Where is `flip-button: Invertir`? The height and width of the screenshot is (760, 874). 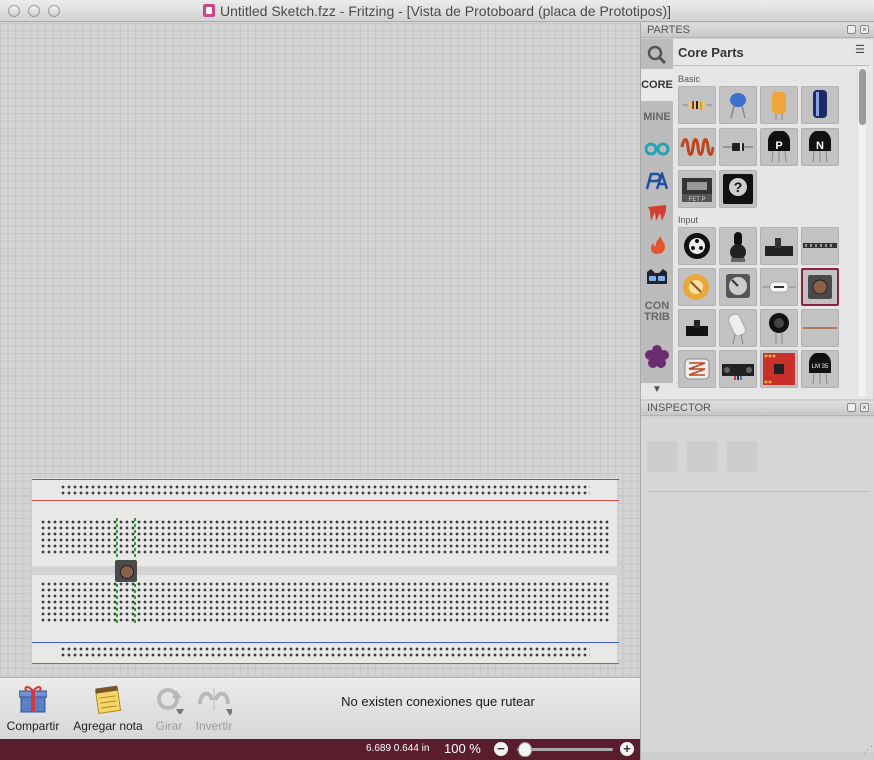
flip-button: Invertir is located at coordinates (214, 708).